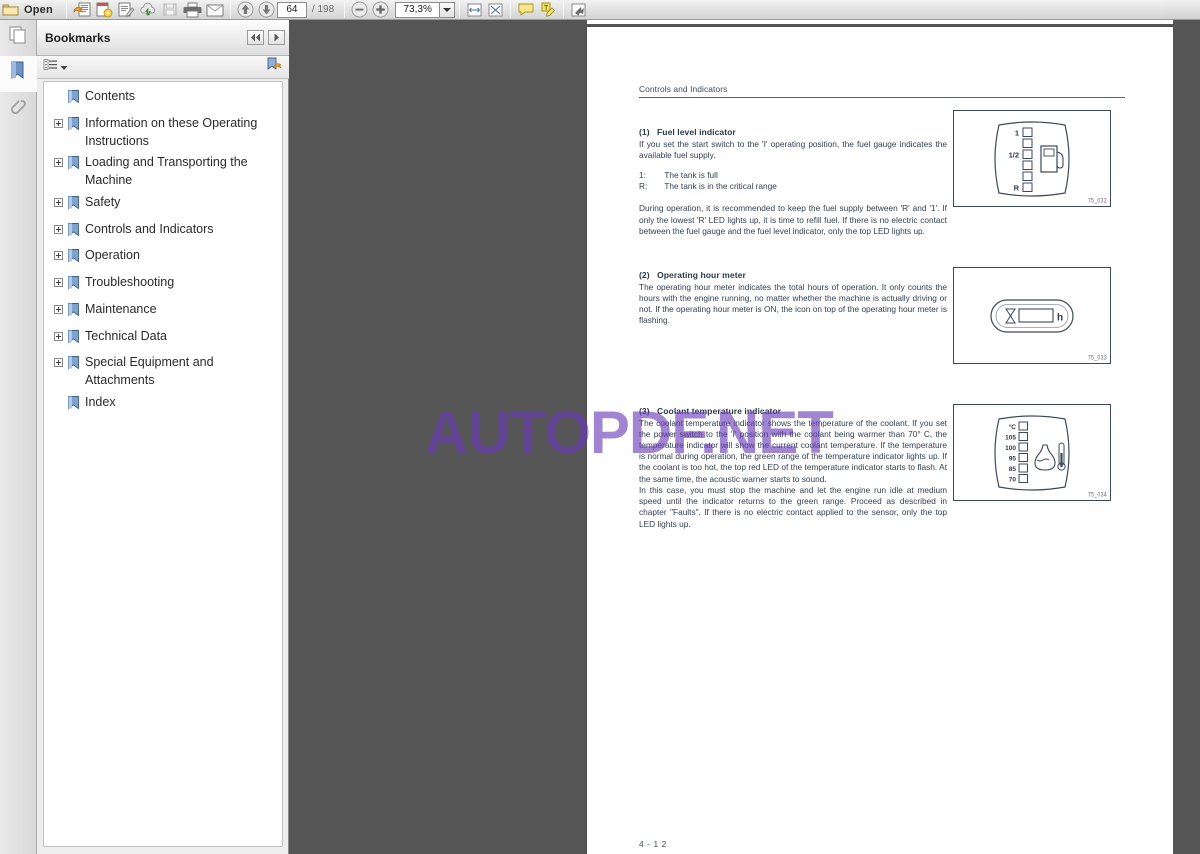 The width and height of the screenshot is (1200, 854). Describe the element at coordinates (78, 37) in the screenshot. I see `bookmarks-panel-title: Bookmarks` at that location.